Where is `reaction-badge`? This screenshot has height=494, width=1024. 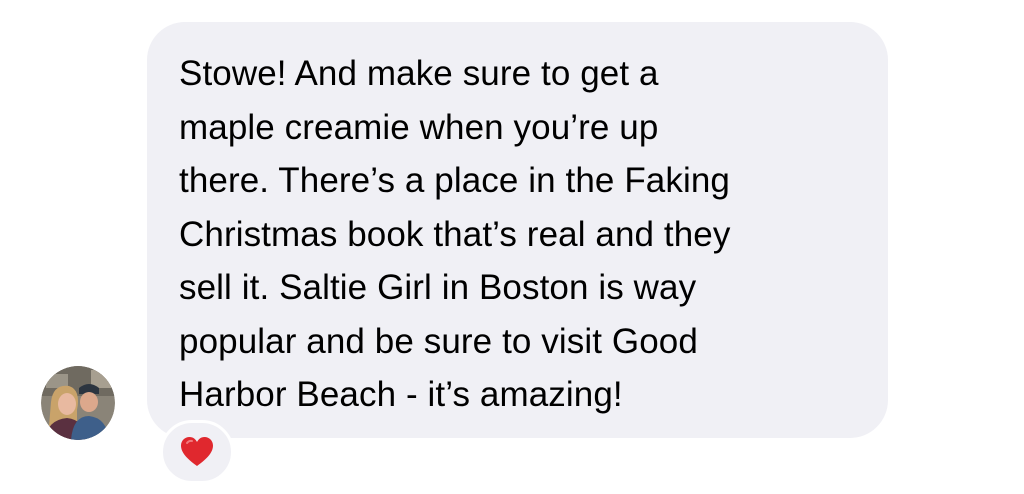 reaction-badge is located at coordinates (197, 452).